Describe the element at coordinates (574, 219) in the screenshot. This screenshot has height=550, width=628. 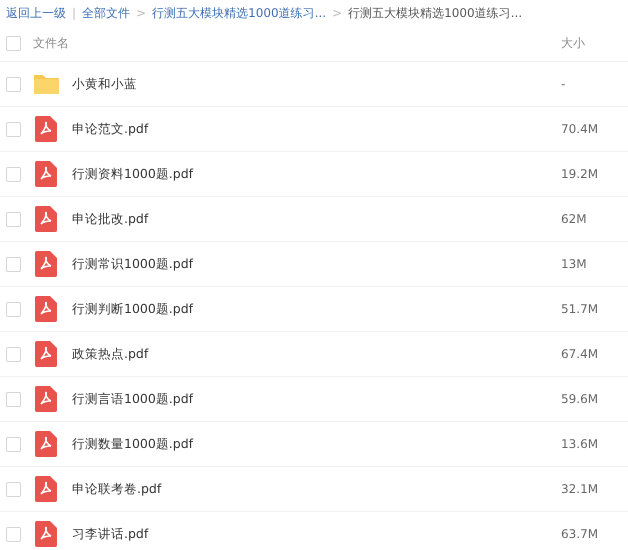
I see `file-size: 62M` at that location.